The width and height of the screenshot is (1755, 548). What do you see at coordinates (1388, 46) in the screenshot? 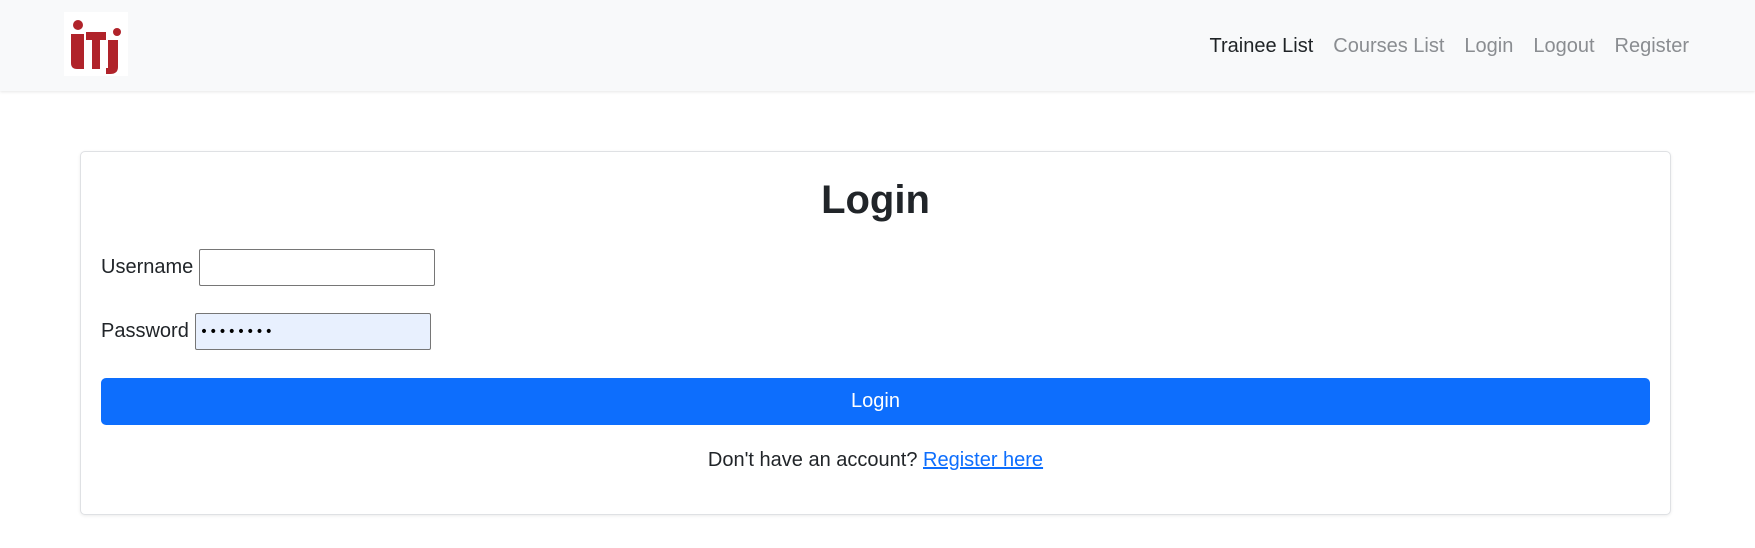
I see `nav-courses-list: Courses List` at bounding box center [1388, 46].